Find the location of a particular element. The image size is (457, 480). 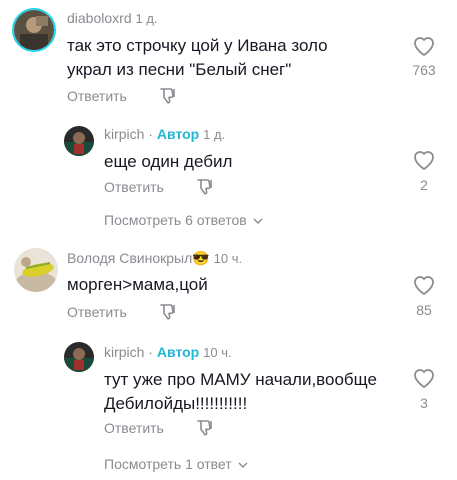

comment-username: kirpich · Автор 1 д. is located at coordinates (164, 134).